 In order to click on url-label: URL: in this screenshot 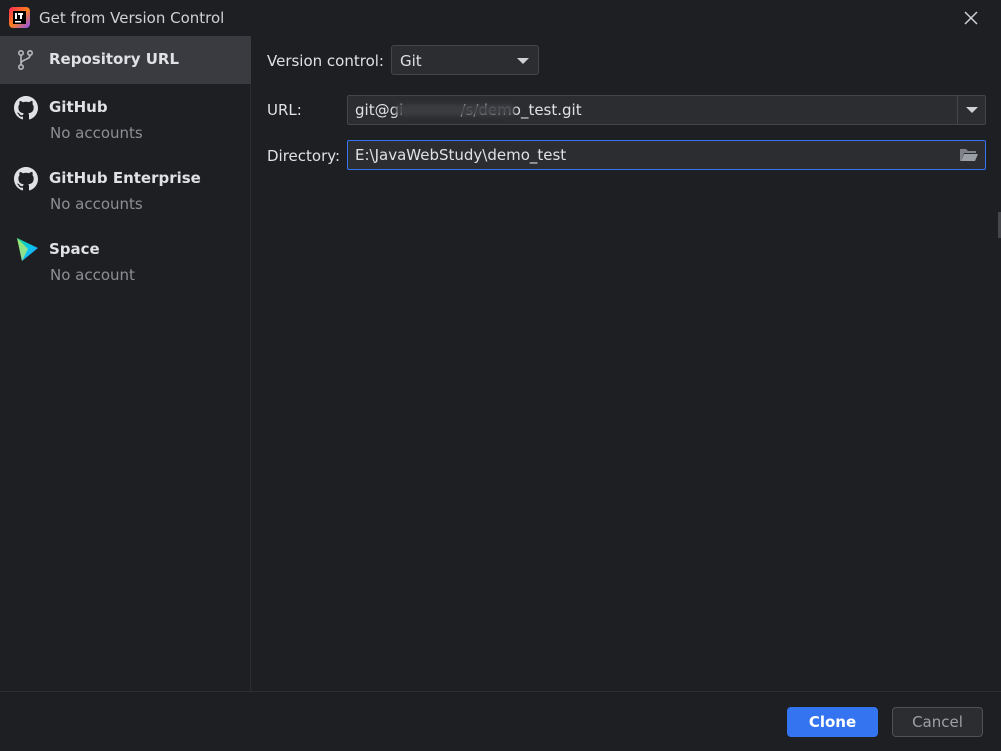, I will do `click(284, 110)`.